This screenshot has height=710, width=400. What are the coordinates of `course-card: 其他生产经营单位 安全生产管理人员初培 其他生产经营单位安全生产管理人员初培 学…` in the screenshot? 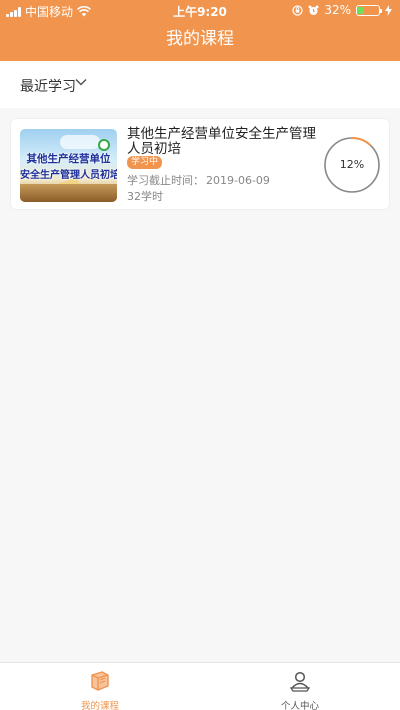 It's located at (200, 164).